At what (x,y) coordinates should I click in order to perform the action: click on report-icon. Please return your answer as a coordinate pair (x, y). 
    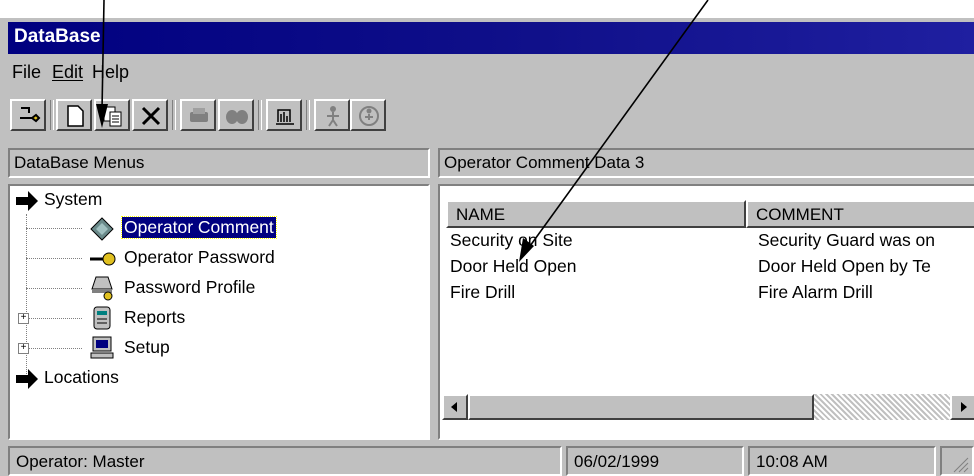
    Looking at the image, I should click on (102, 318).